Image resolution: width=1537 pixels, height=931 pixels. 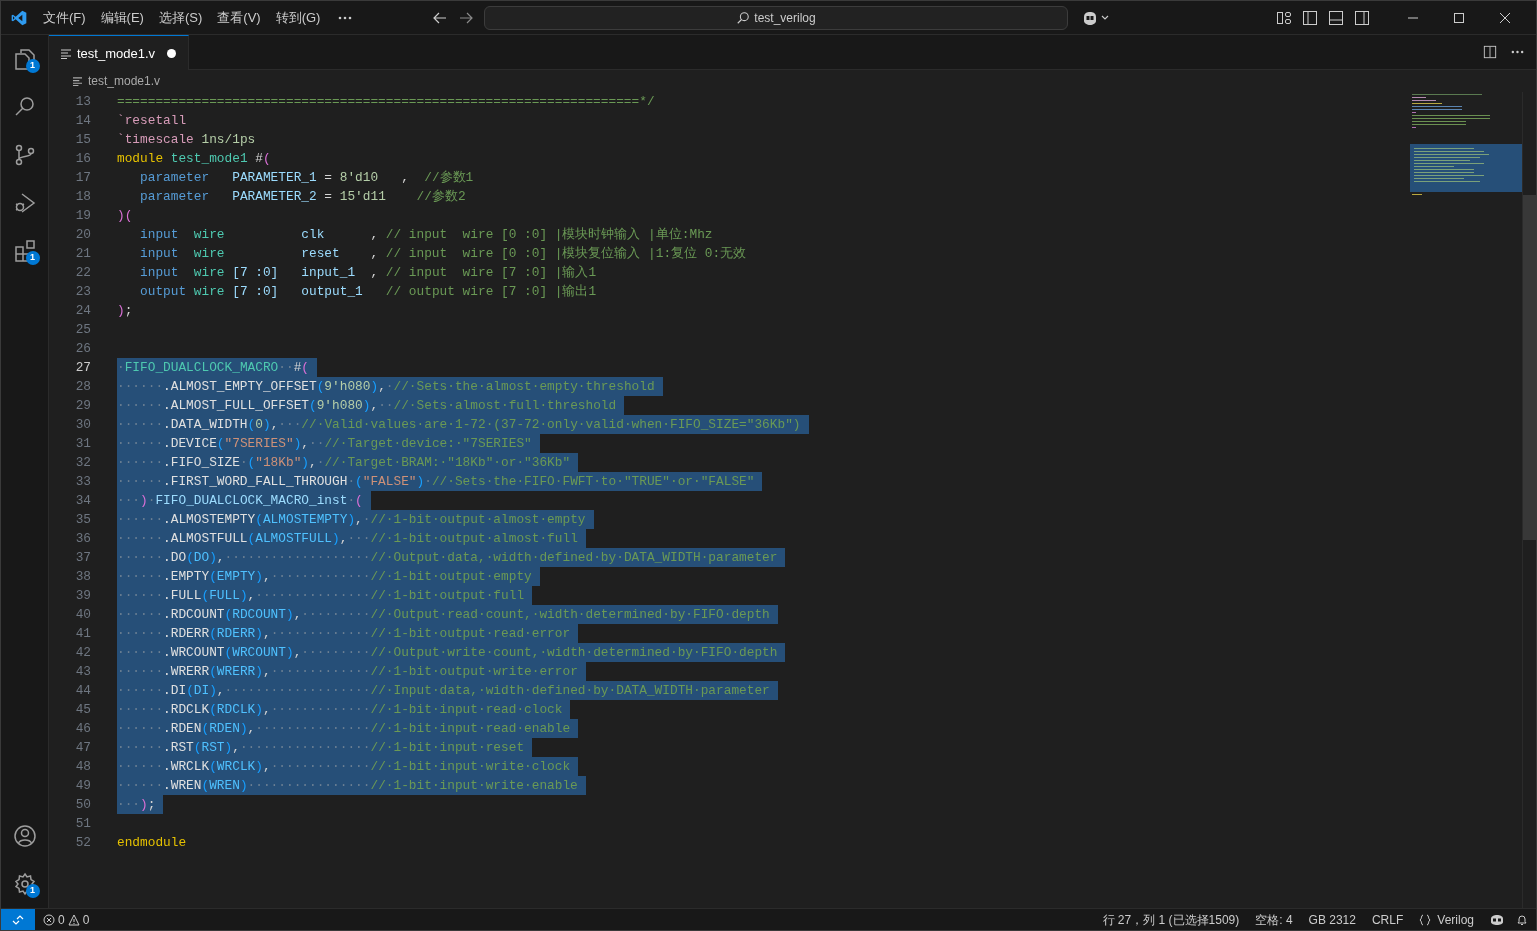 I want to click on line-number: 25, so click(x=82, y=330).